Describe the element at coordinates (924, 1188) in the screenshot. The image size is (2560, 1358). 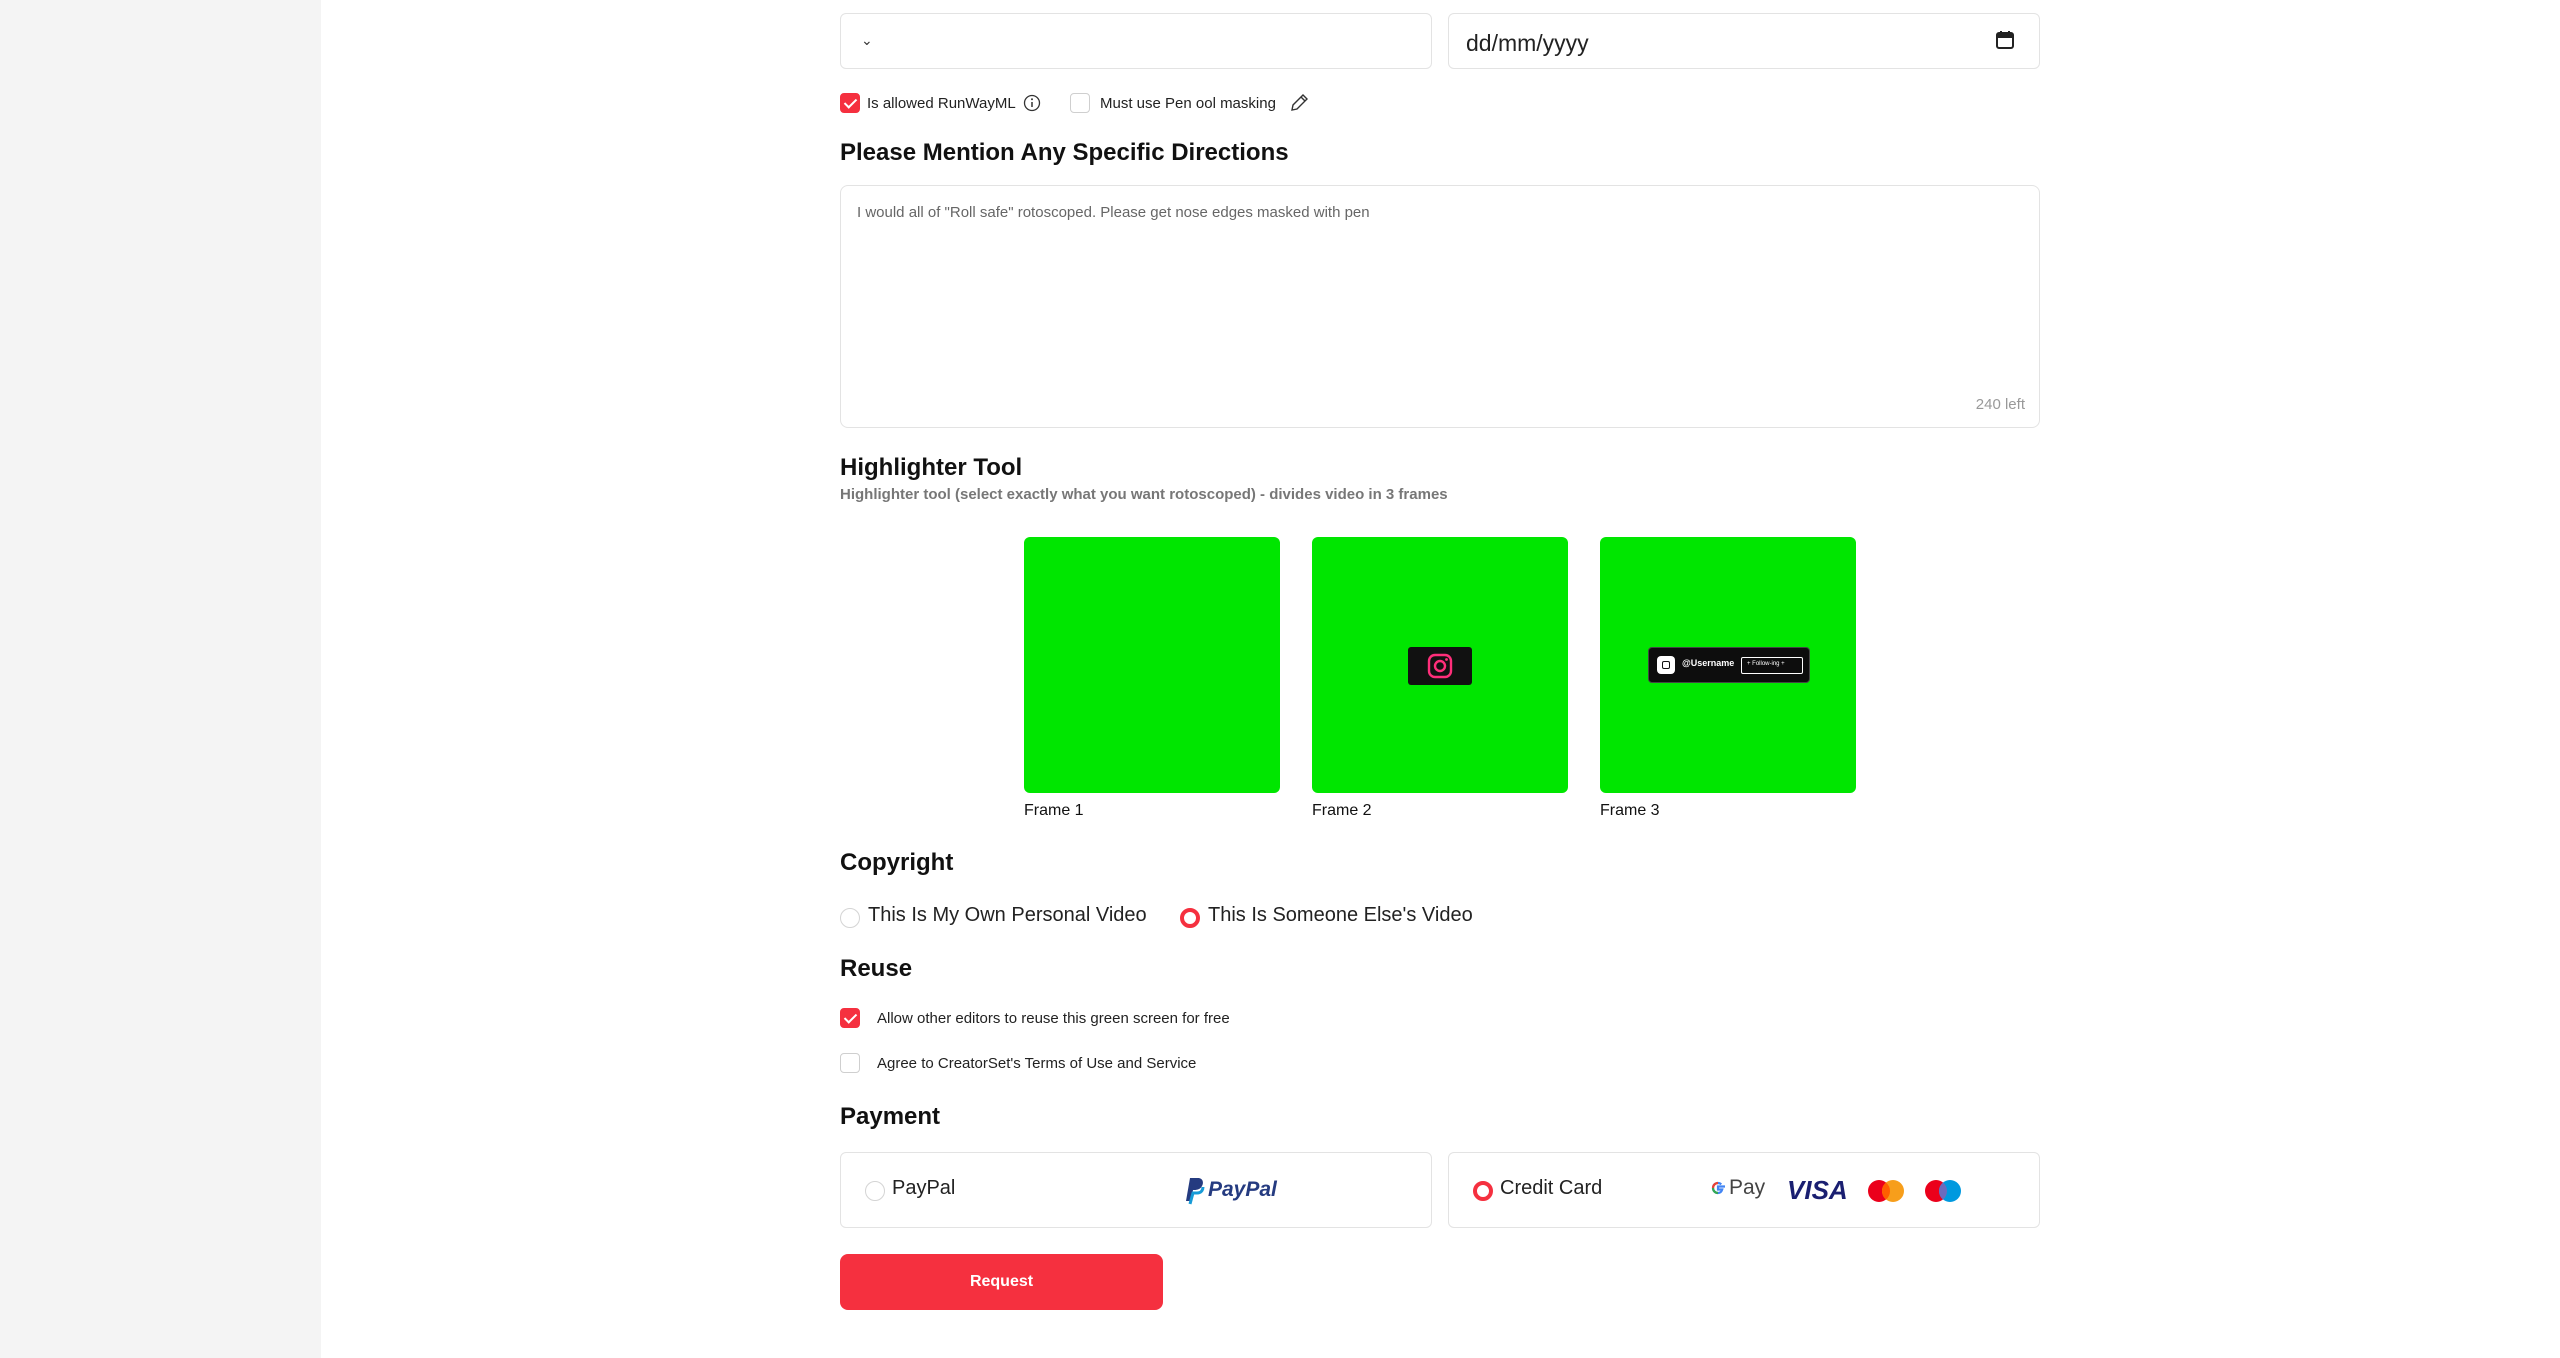
I see `paypal-label: PayPal` at that location.